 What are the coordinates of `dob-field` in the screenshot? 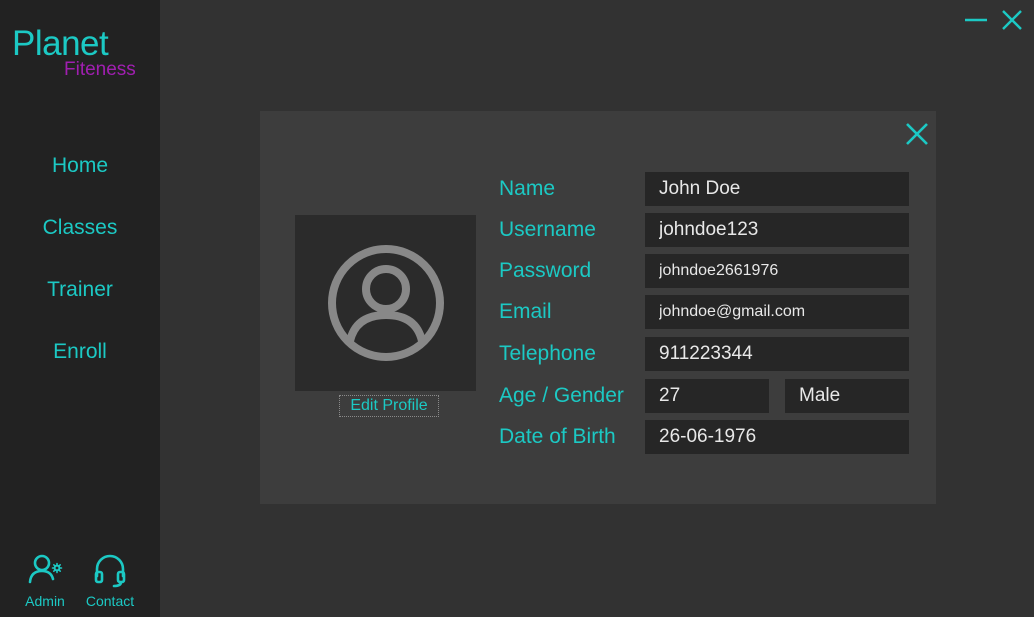 It's located at (777, 437).